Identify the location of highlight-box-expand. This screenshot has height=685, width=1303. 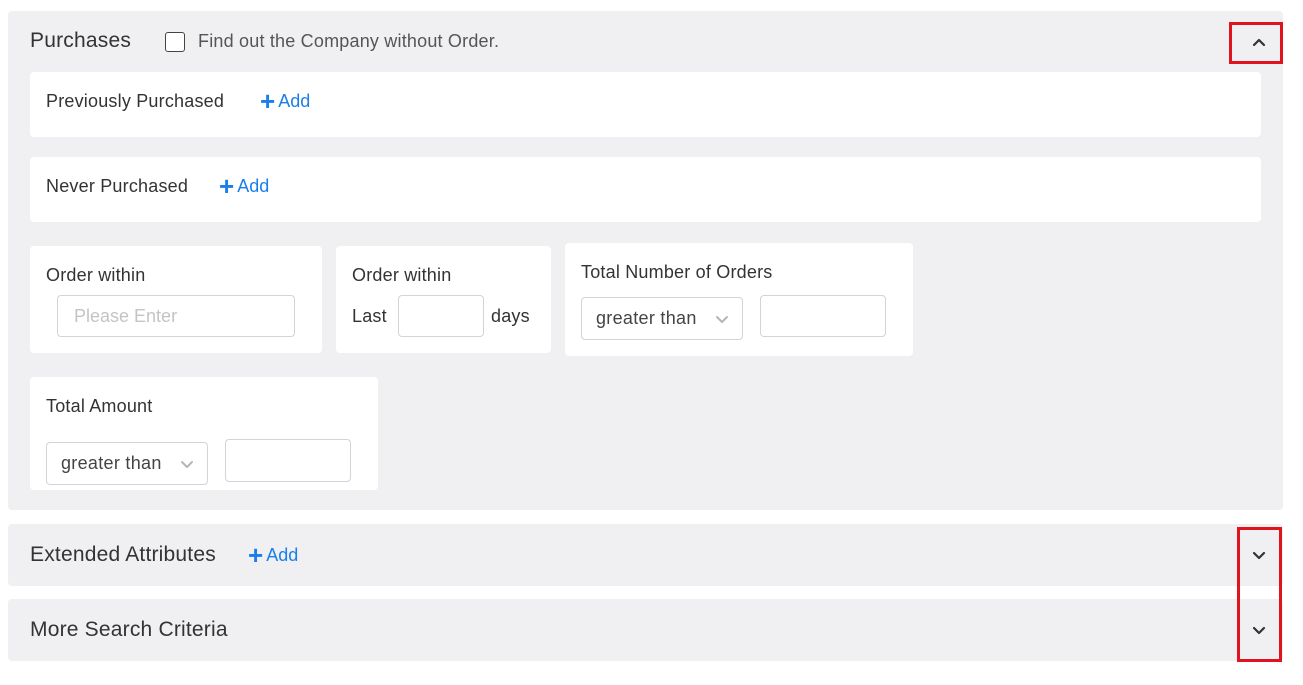
(1259, 594).